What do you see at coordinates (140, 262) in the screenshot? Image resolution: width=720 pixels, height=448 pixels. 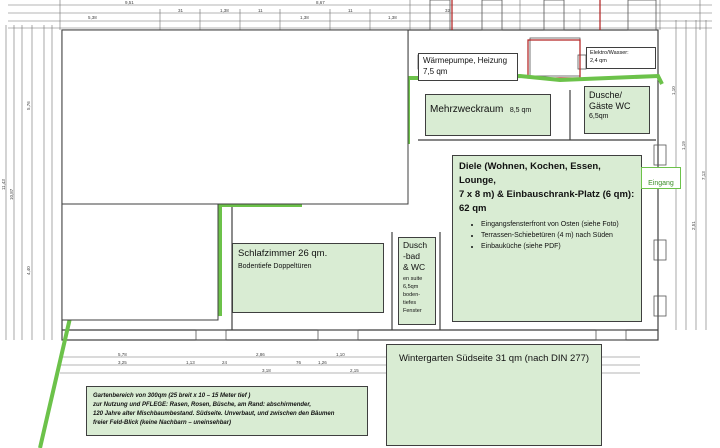 I see `building-block-left-lower` at bounding box center [140, 262].